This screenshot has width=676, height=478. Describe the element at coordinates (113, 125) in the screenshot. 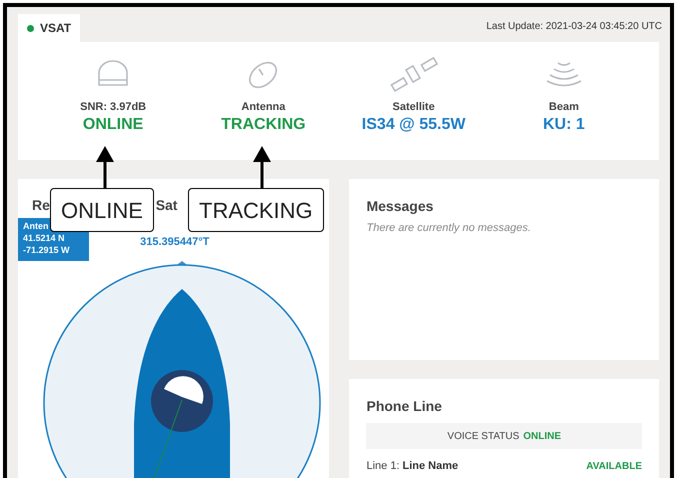

I see `status-value: ONLINE` at that location.